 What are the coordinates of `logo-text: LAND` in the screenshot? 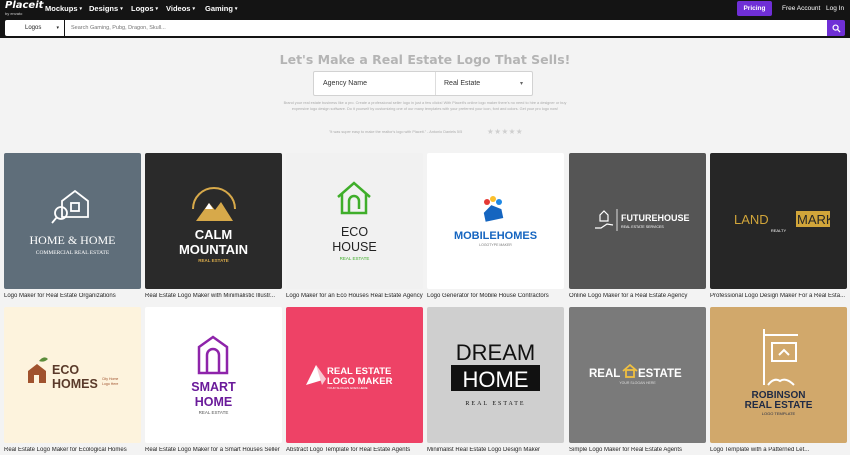 It's located at (751, 219).